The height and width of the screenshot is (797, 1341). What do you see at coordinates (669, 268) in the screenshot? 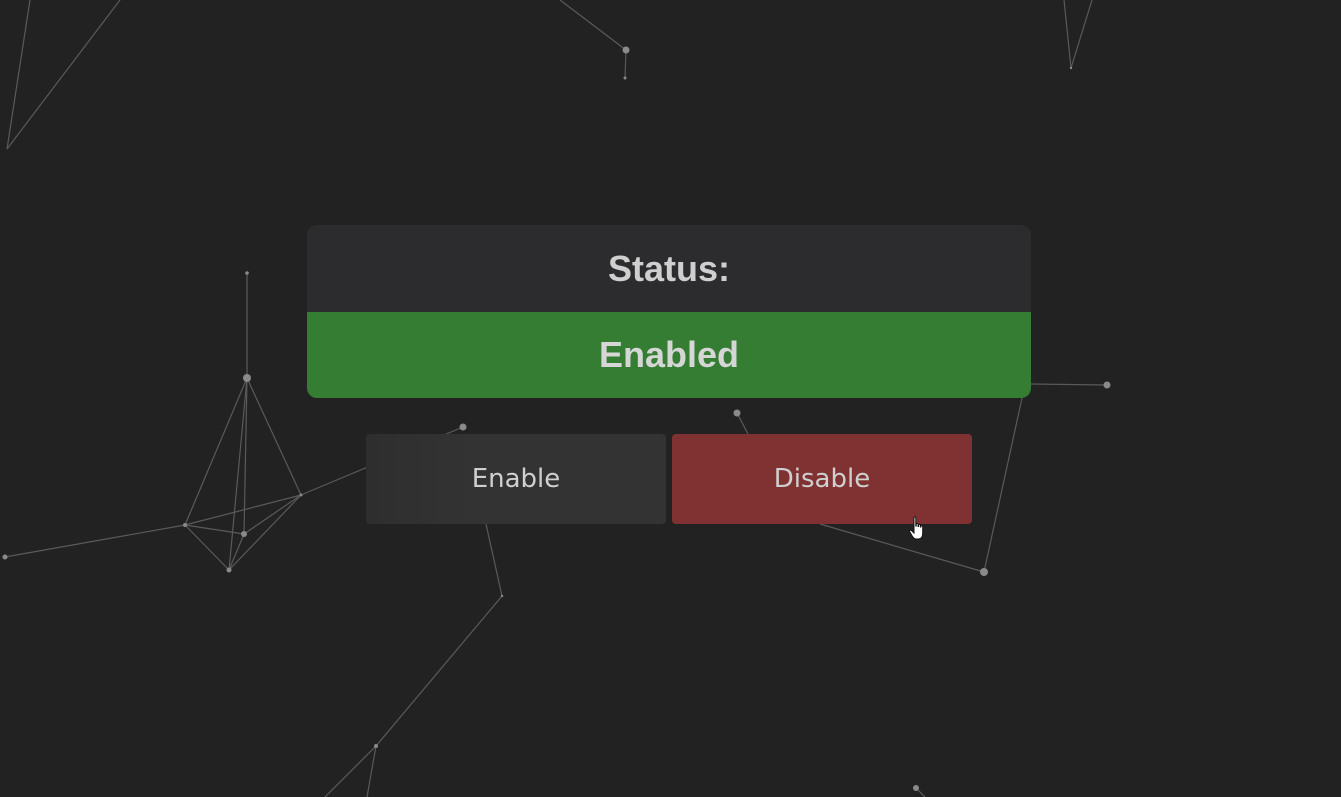
I see `status-heading: Status:` at bounding box center [669, 268].